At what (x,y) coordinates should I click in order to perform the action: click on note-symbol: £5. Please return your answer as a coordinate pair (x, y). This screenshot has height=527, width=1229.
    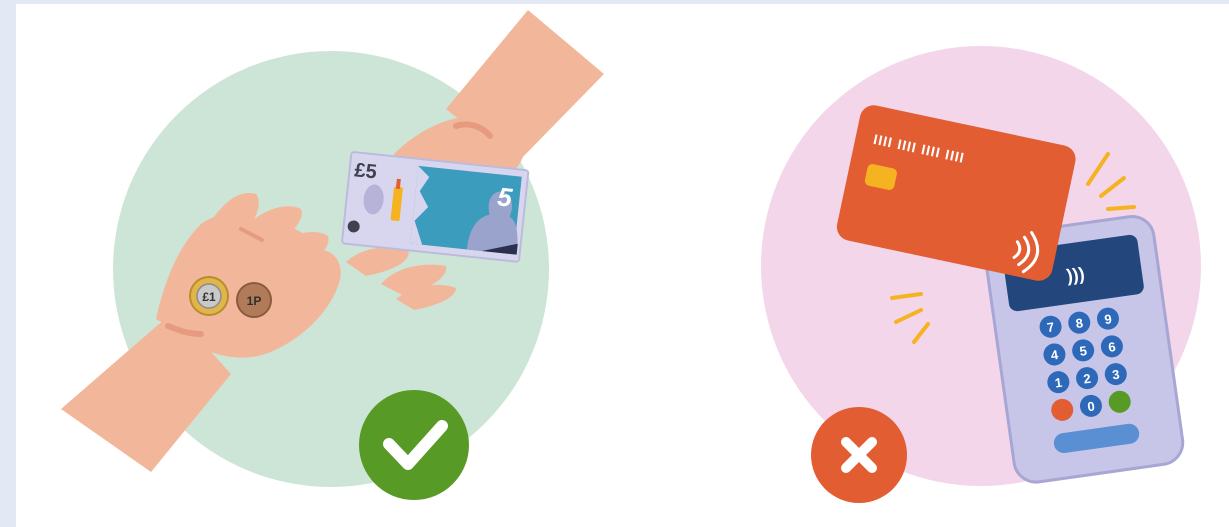
    Looking at the image, I should click on (365, 171).